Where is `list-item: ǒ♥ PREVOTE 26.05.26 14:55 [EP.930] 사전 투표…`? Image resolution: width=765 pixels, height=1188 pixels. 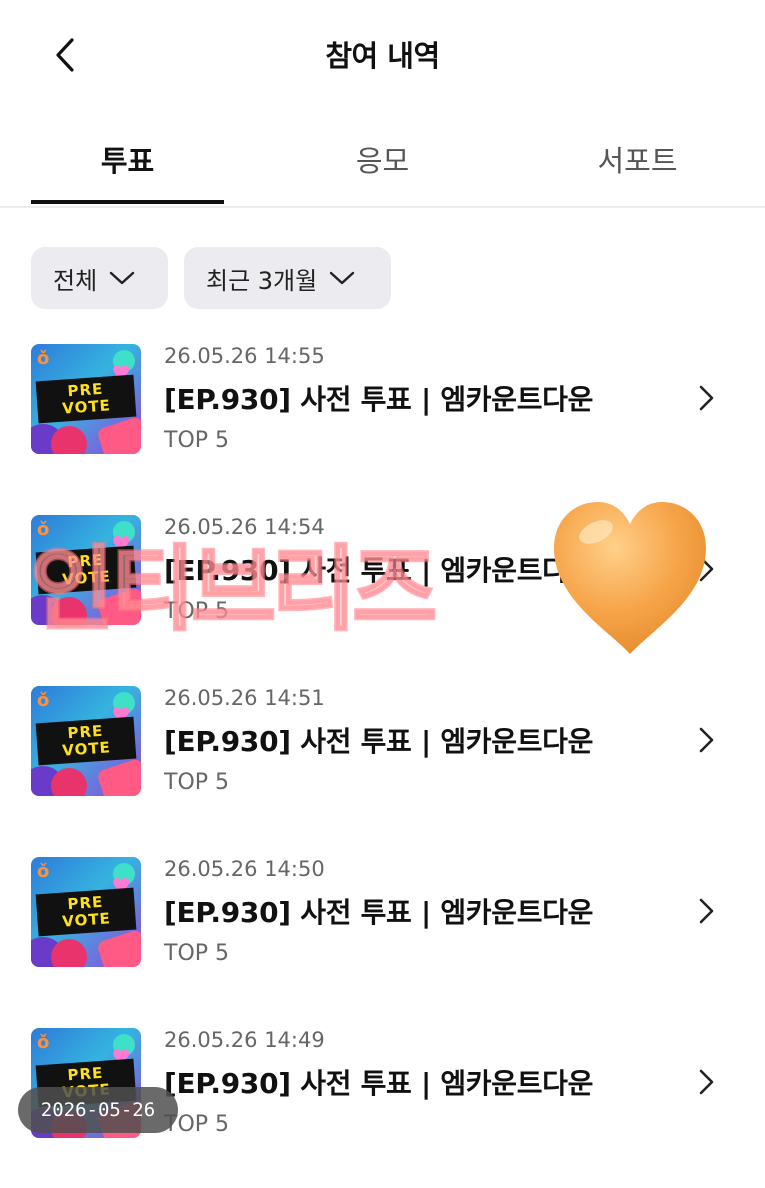
list-item: ǒ♥ PREVOTE 26.05.26 14:55 [EP.930] 사전 투표… is located at coordinates (382, 424).